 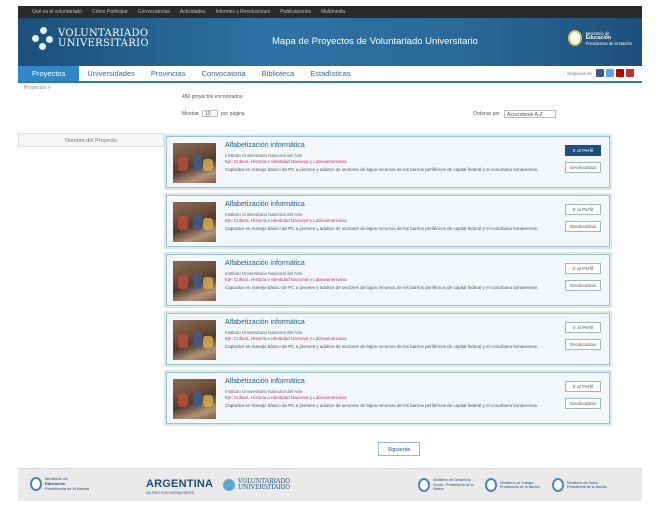 What do you see at coordinates (620, 73) in the screenshot?
I see `youtube-icon` at bounding box center [620, 73].